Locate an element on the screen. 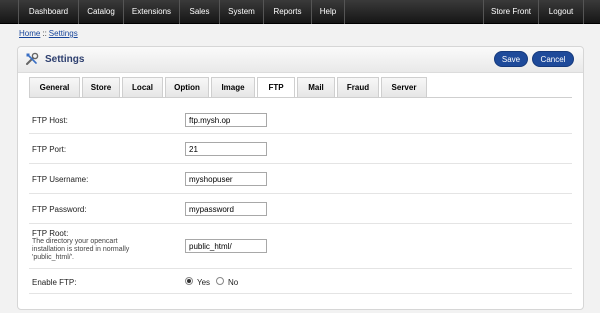 The width and height of the screenshot is (600, 313). tab-fraud: Fraud is located at coordinates (358, 87).